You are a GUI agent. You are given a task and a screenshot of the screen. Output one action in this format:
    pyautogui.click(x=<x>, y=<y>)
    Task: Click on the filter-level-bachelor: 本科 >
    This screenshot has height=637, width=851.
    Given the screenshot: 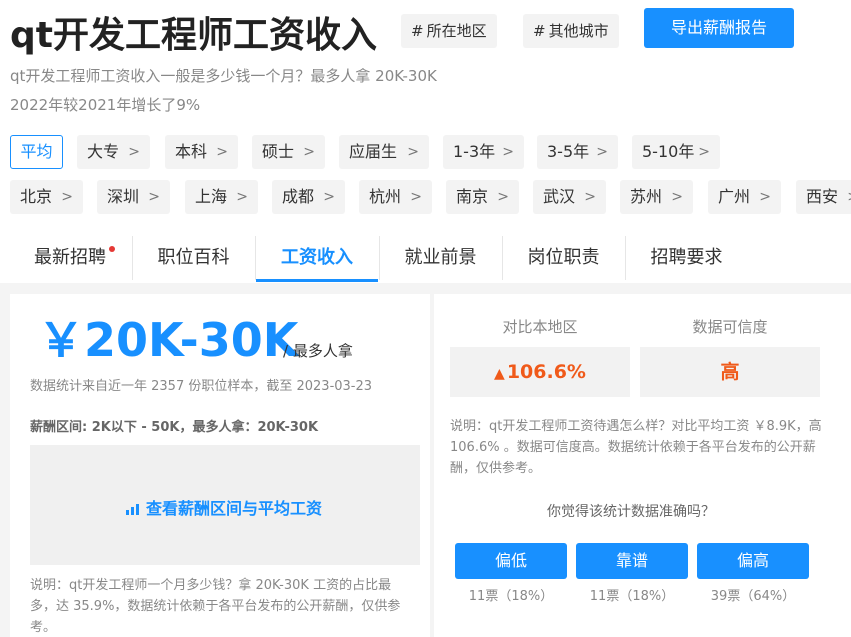 What is the action you would take?
    pyautogui.click(x=201, y=152)
    